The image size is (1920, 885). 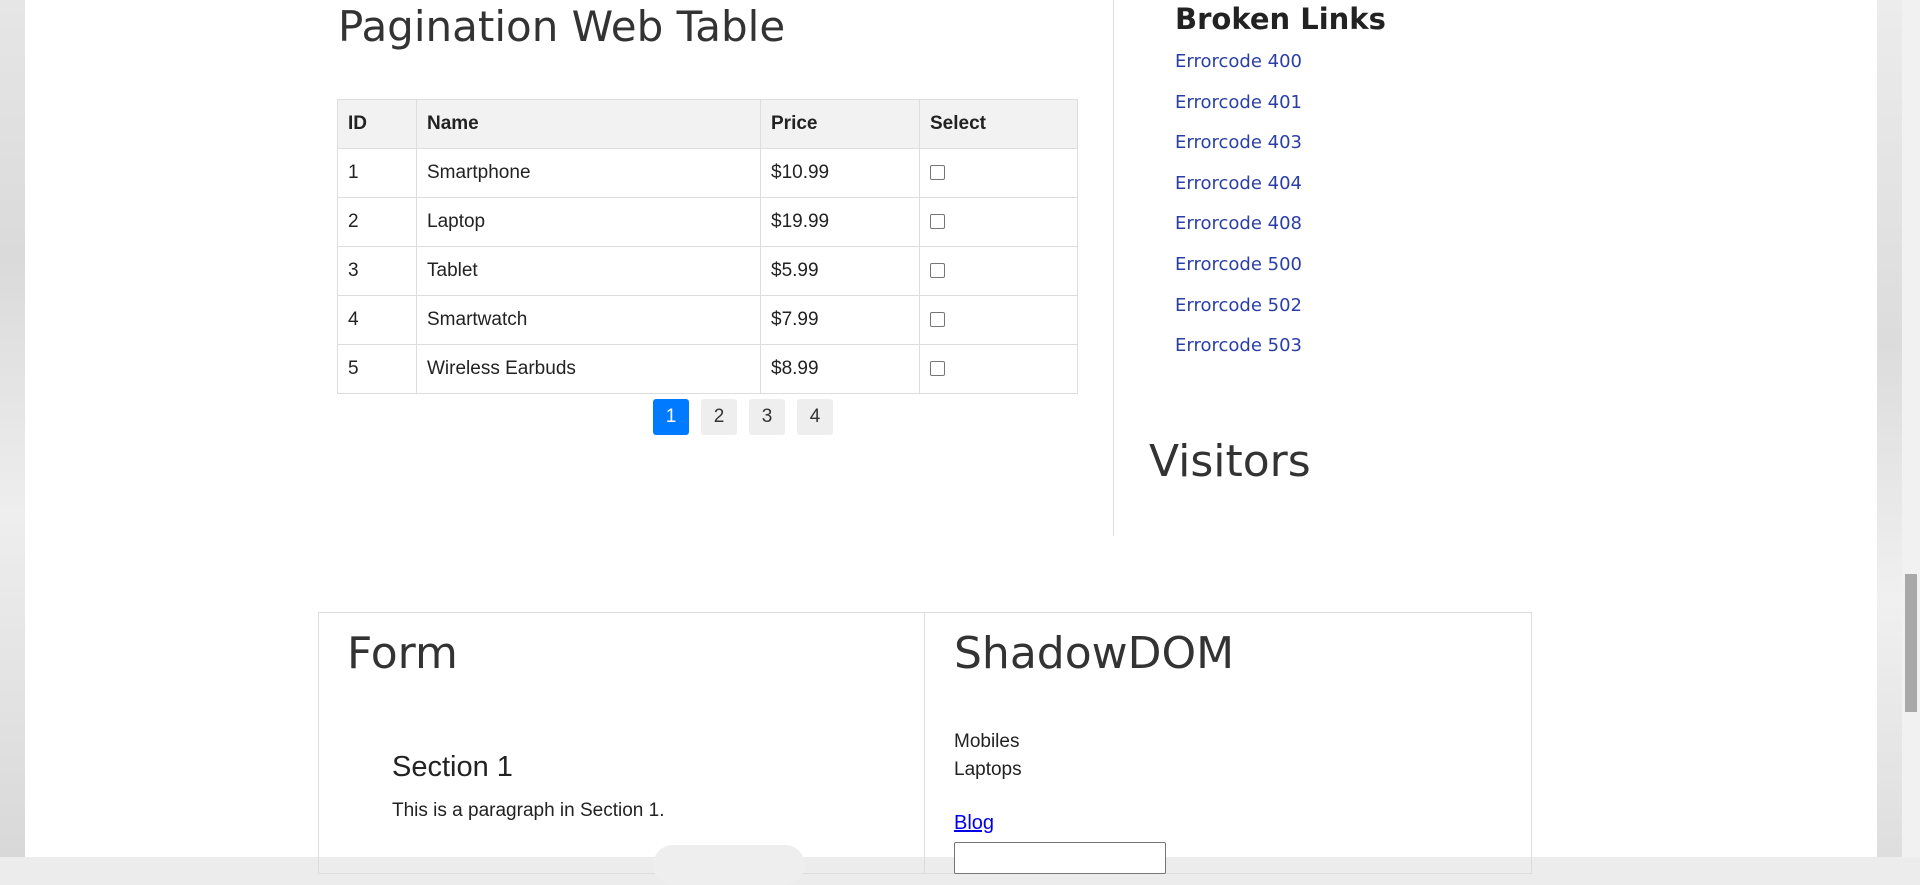 I want to click on blog-link: Blog, so click(x=974, y=823).